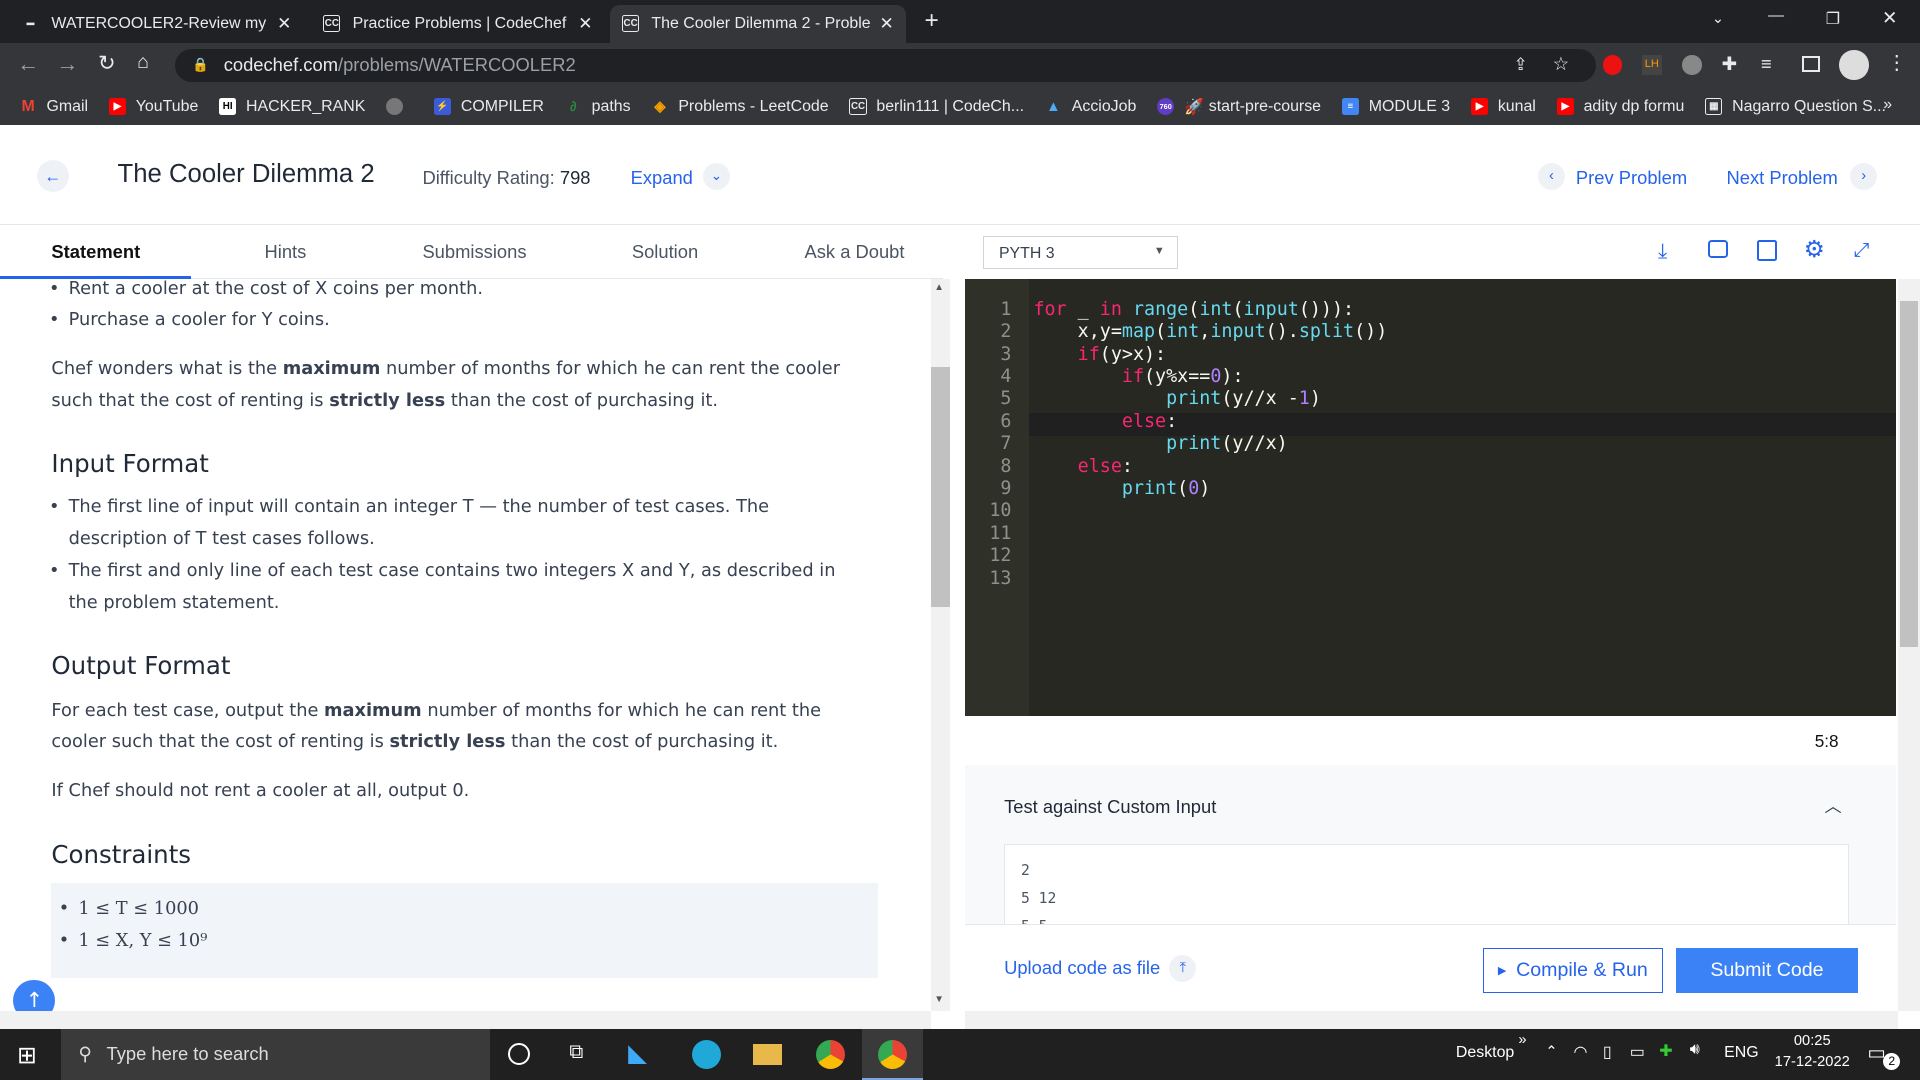  Describe the element at coordinates (1000, 578) in the screenshot. I see `line-number: 13` at that location.